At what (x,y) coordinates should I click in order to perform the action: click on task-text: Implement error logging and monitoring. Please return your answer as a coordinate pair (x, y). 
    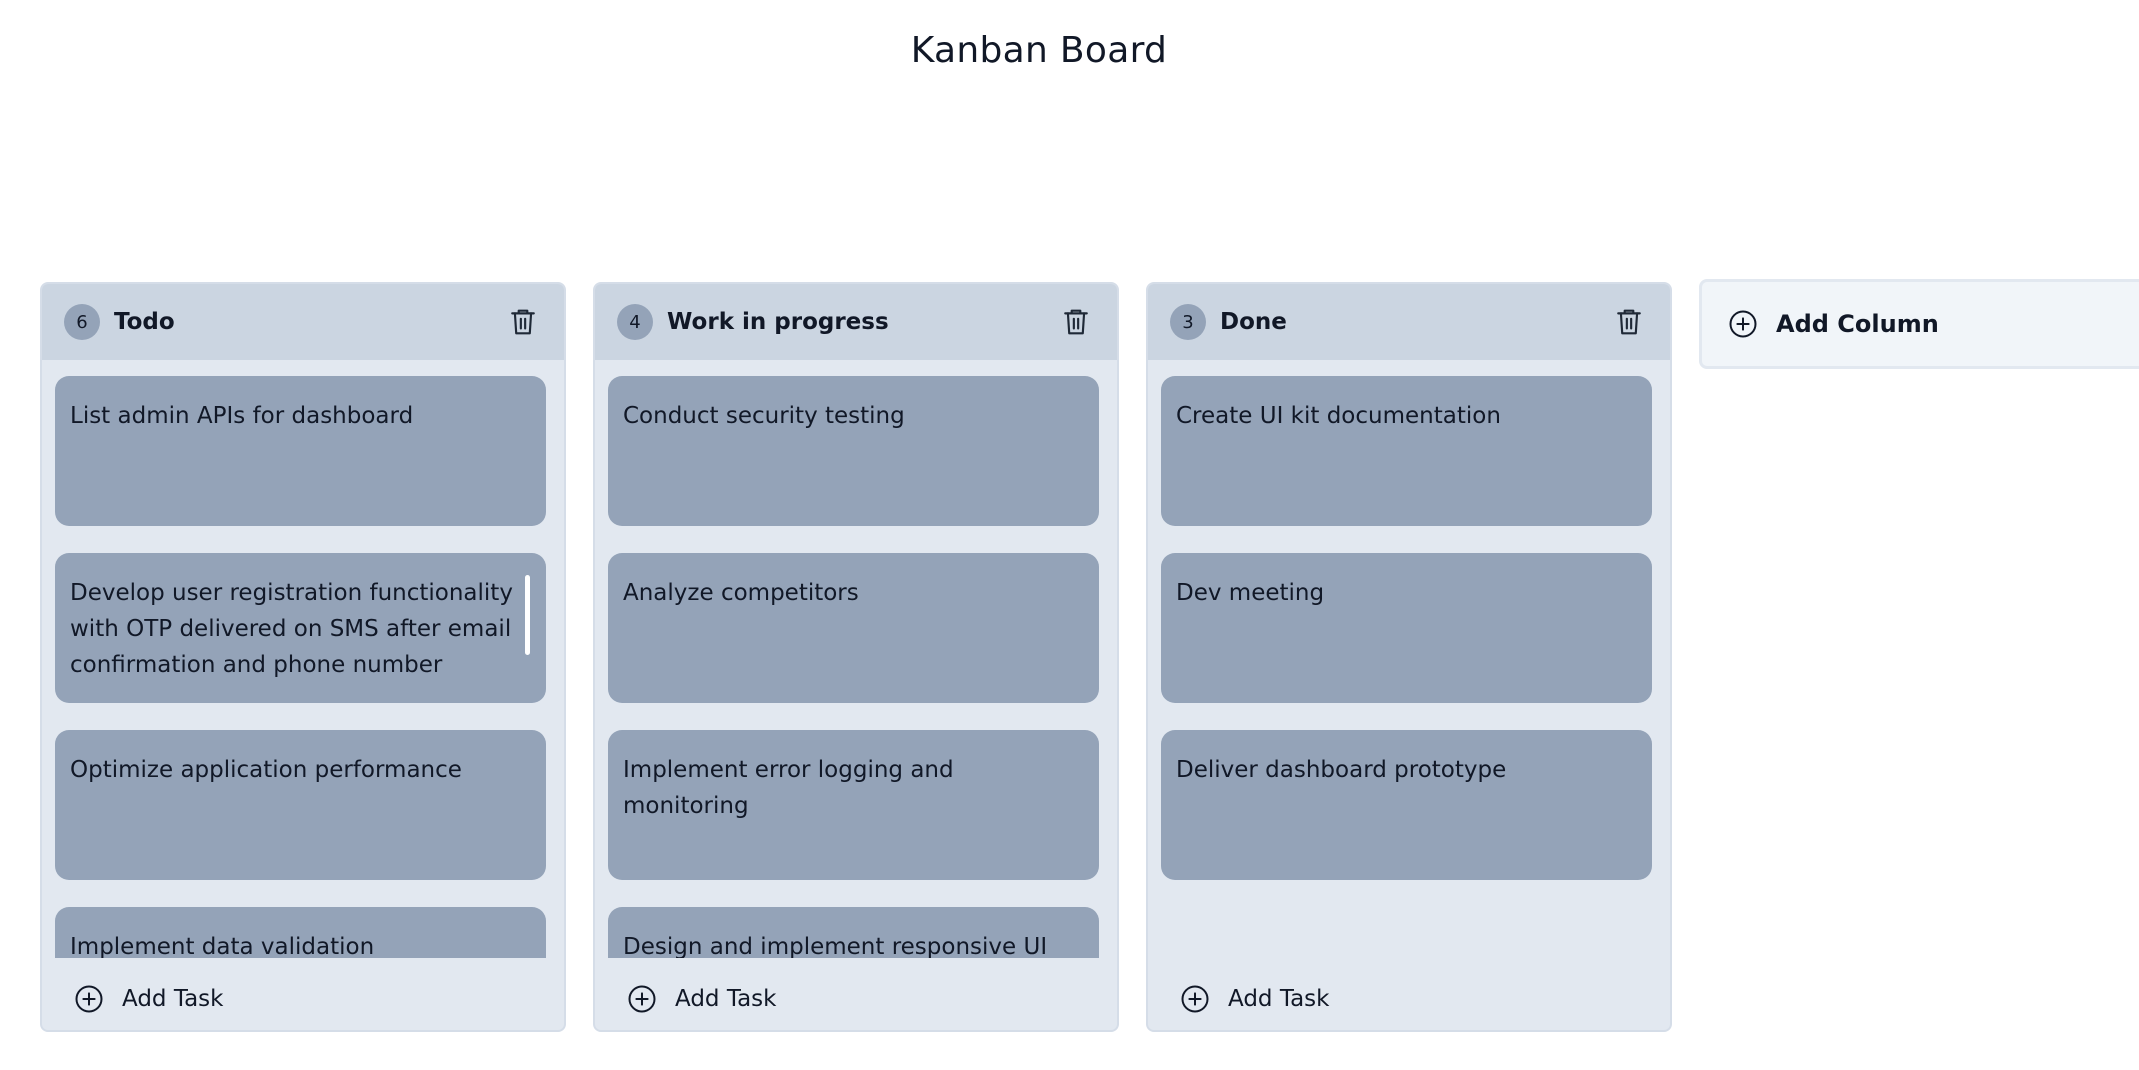
    Looking at the image, I should click on (788, 788).